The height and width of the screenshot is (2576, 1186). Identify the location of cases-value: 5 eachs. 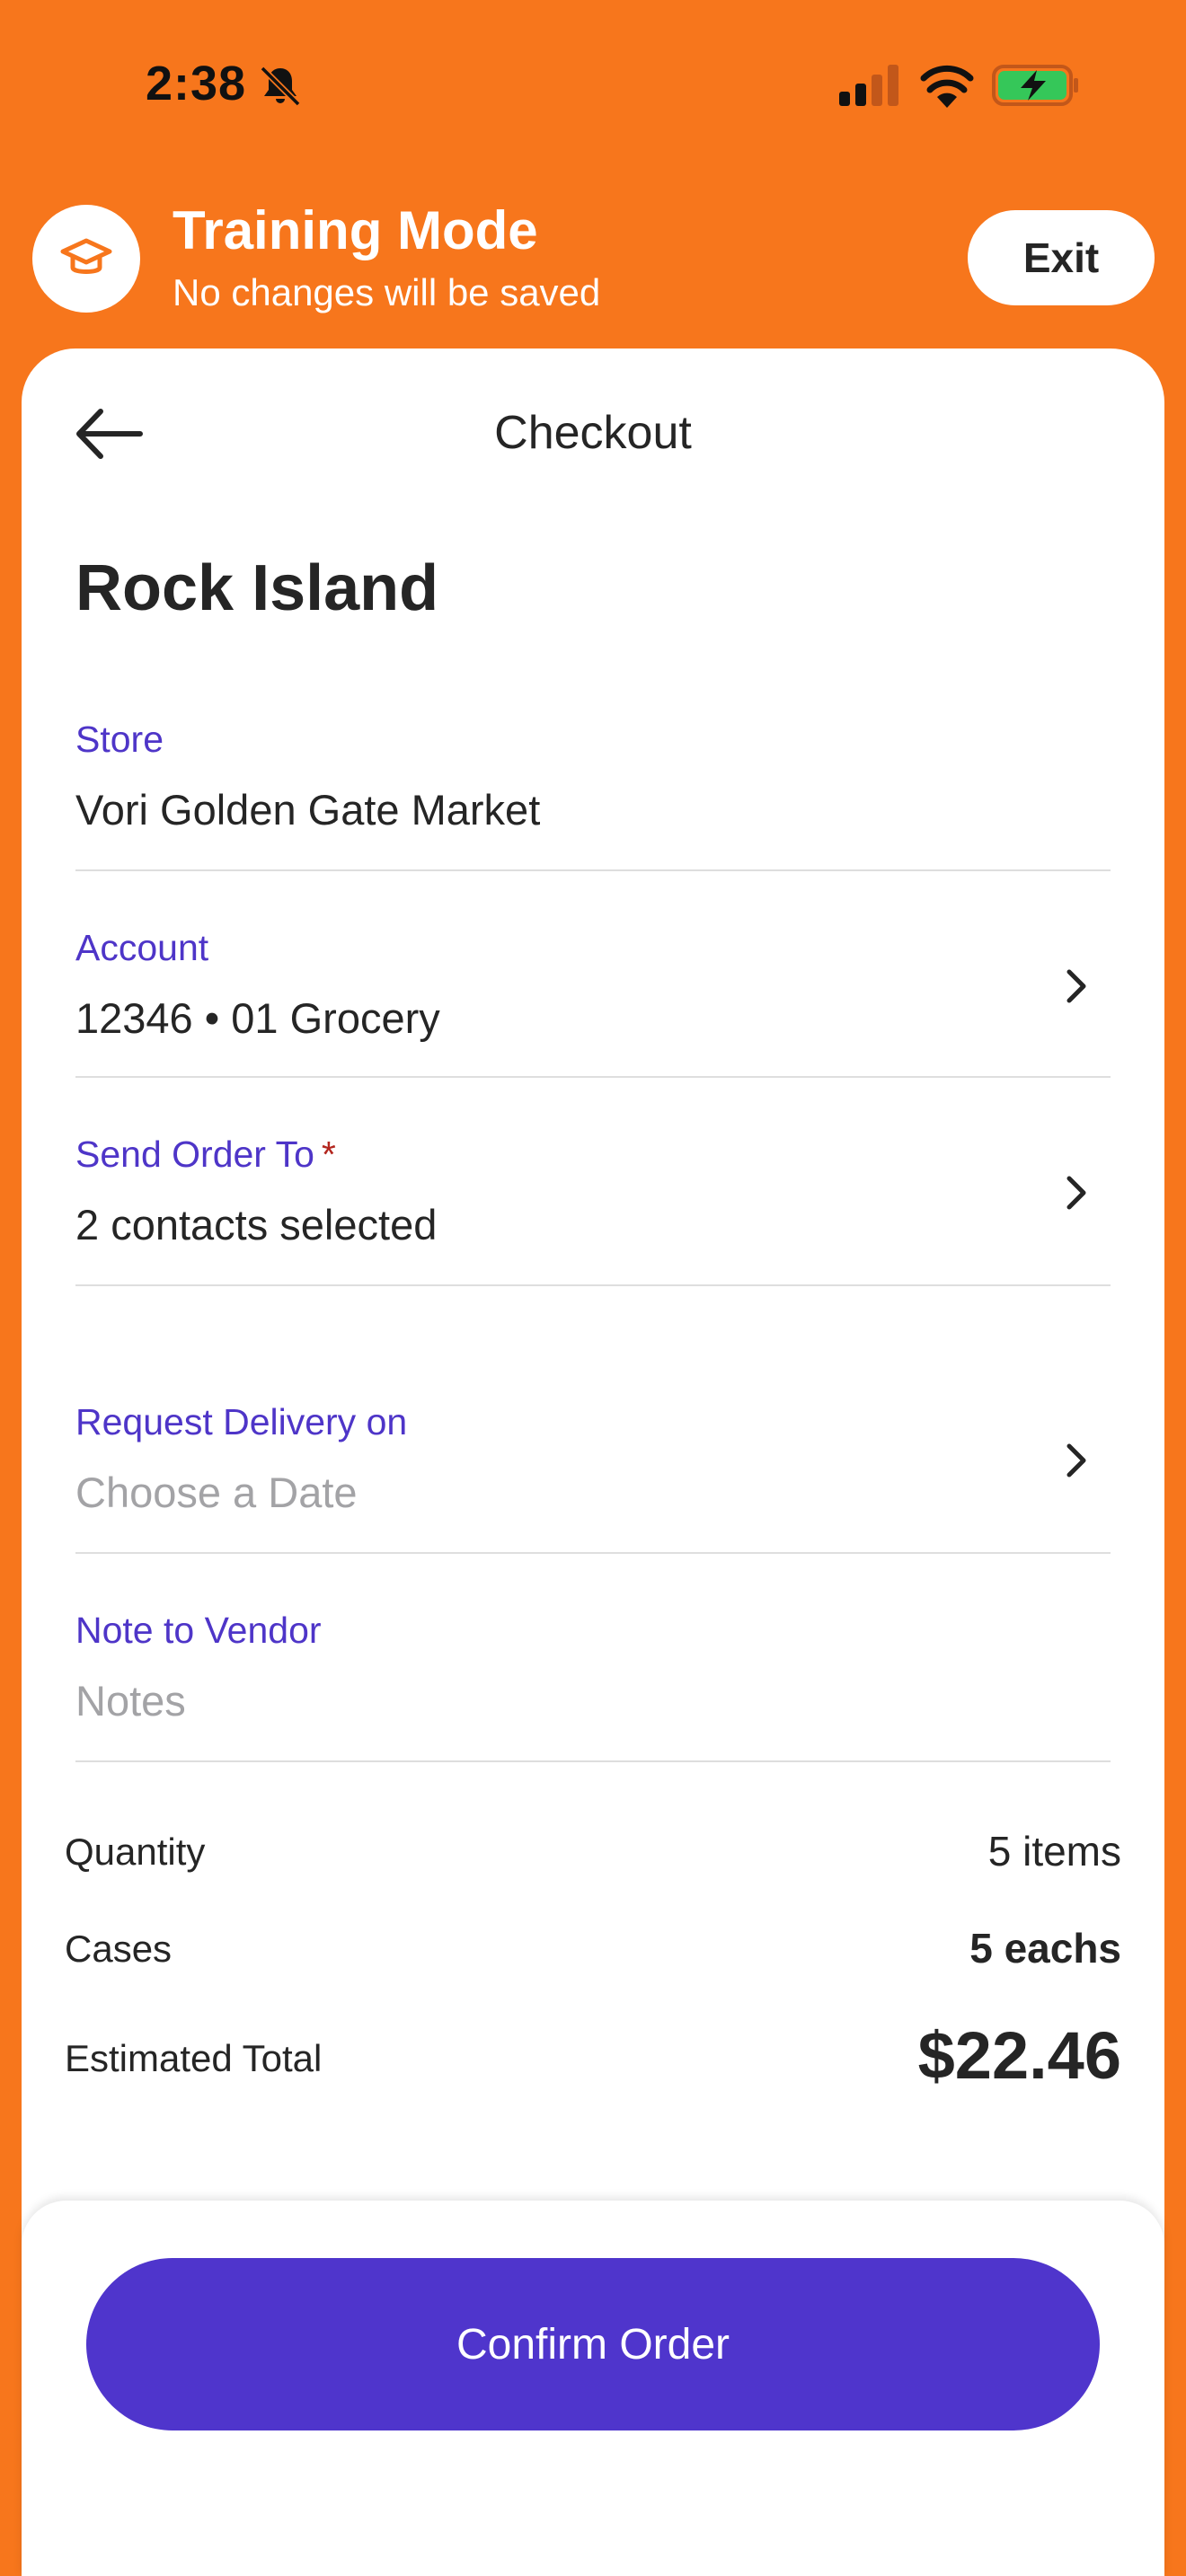
(1045, 1948).